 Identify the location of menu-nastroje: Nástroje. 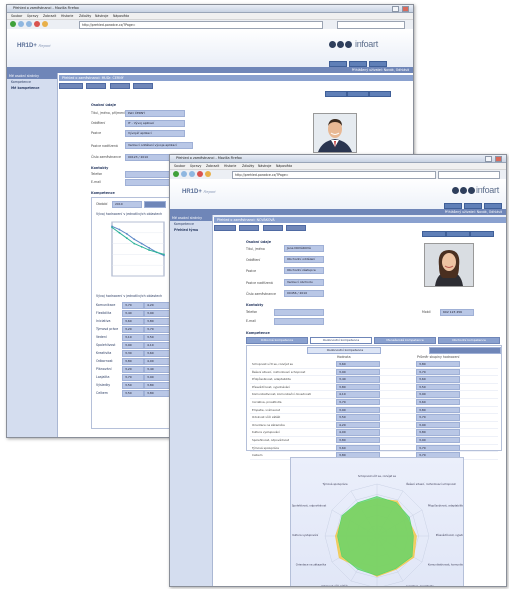
(101, 16).